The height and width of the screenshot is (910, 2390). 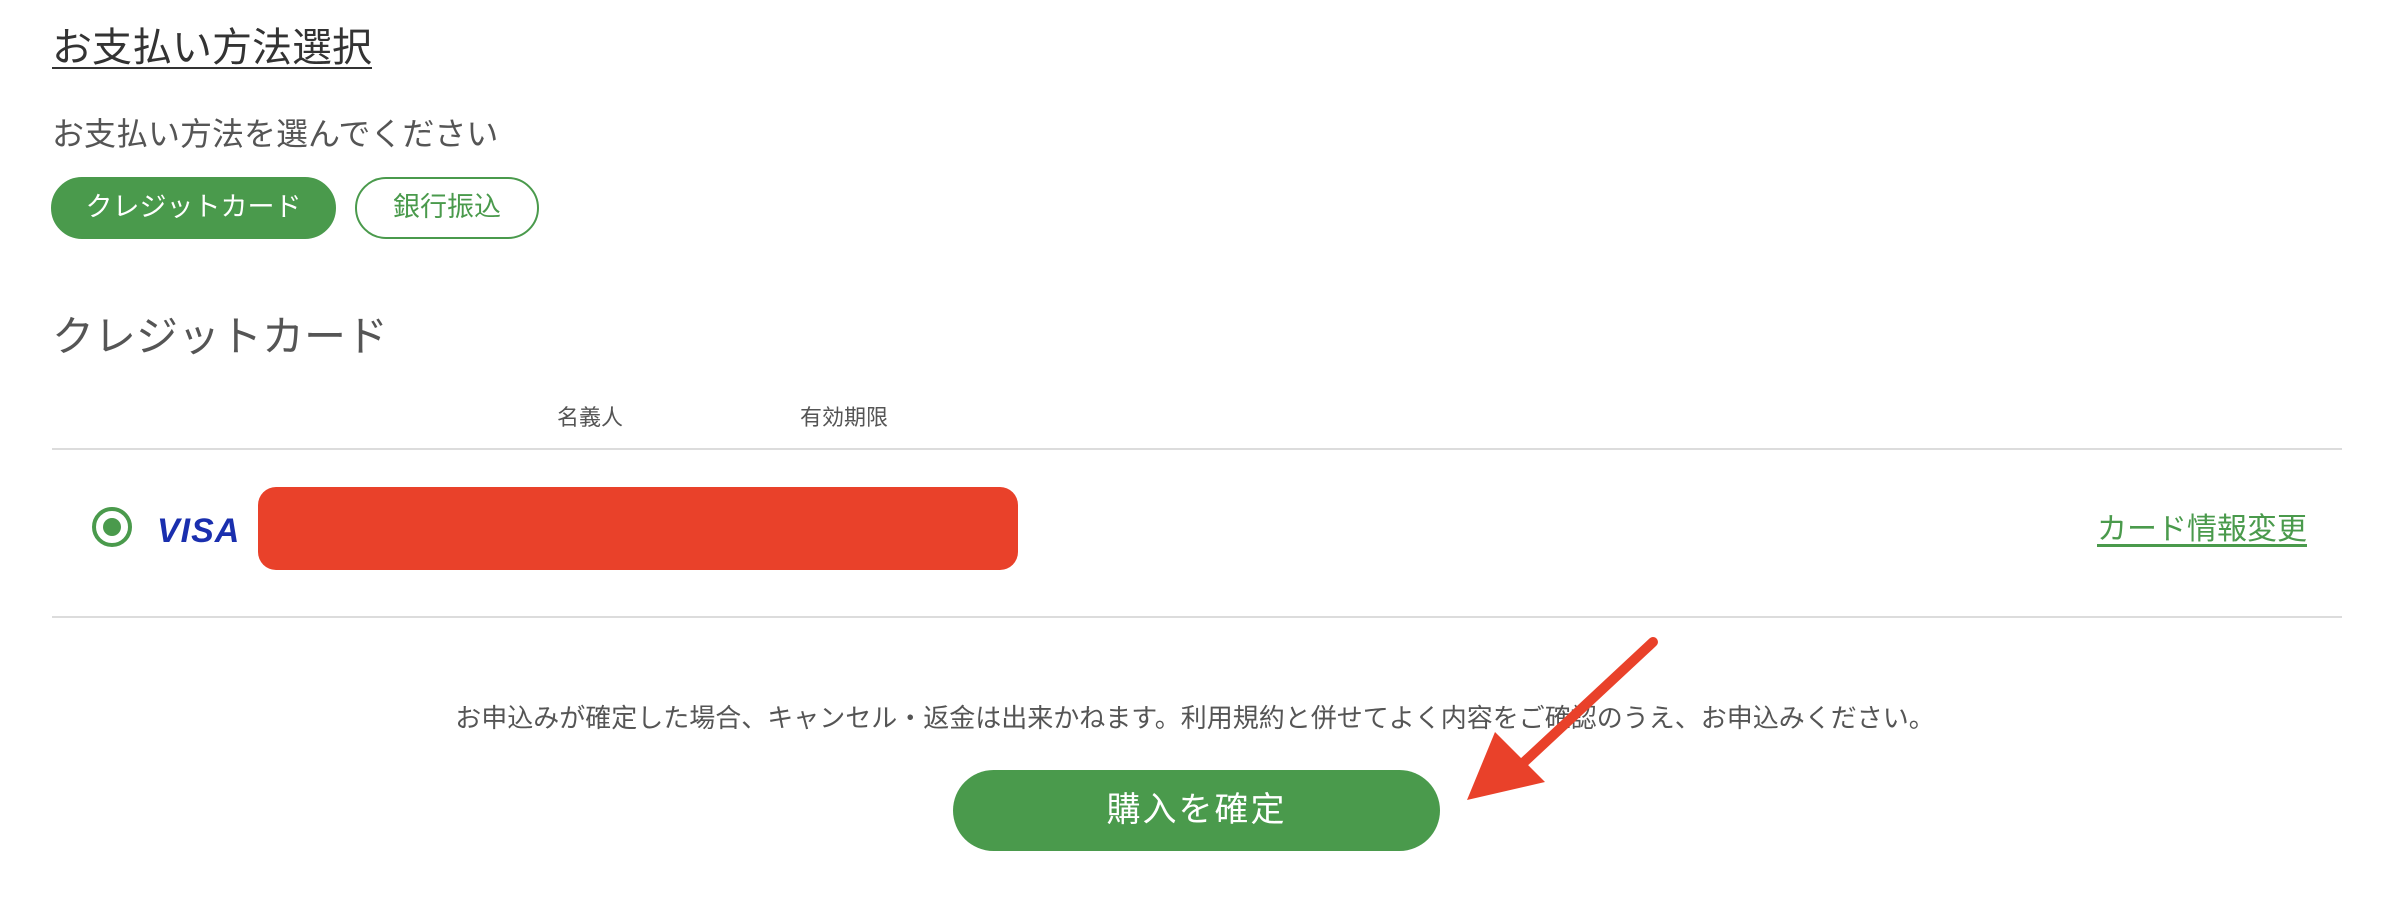 I want to click on card-radio-button, so click(x=112, y=527).